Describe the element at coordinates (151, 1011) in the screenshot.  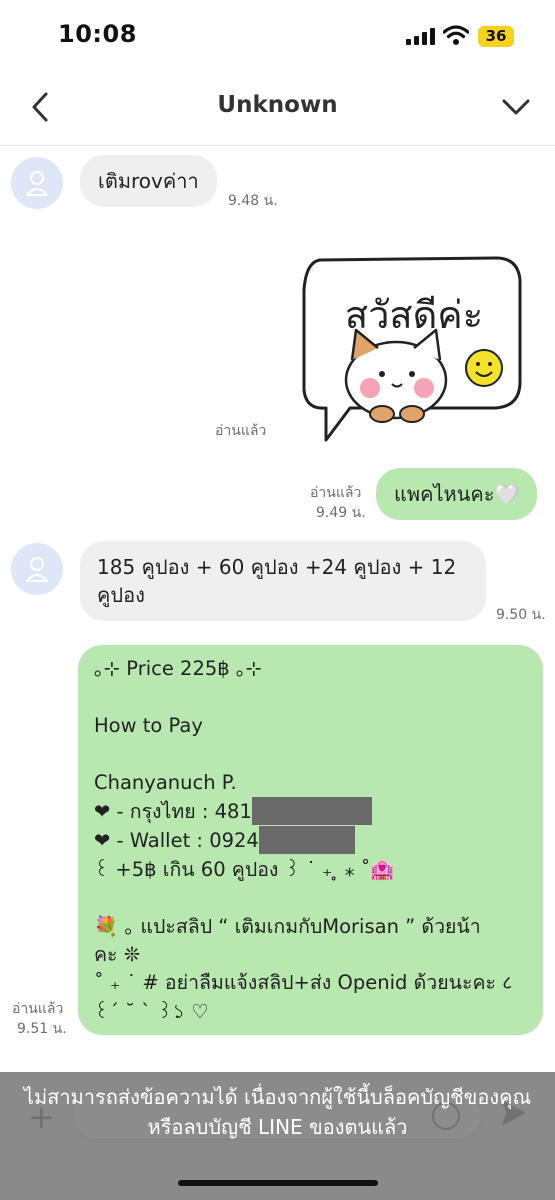
I see `decoration-line: ꒰´ ˘ ` ꒱১ ♡` at that location.